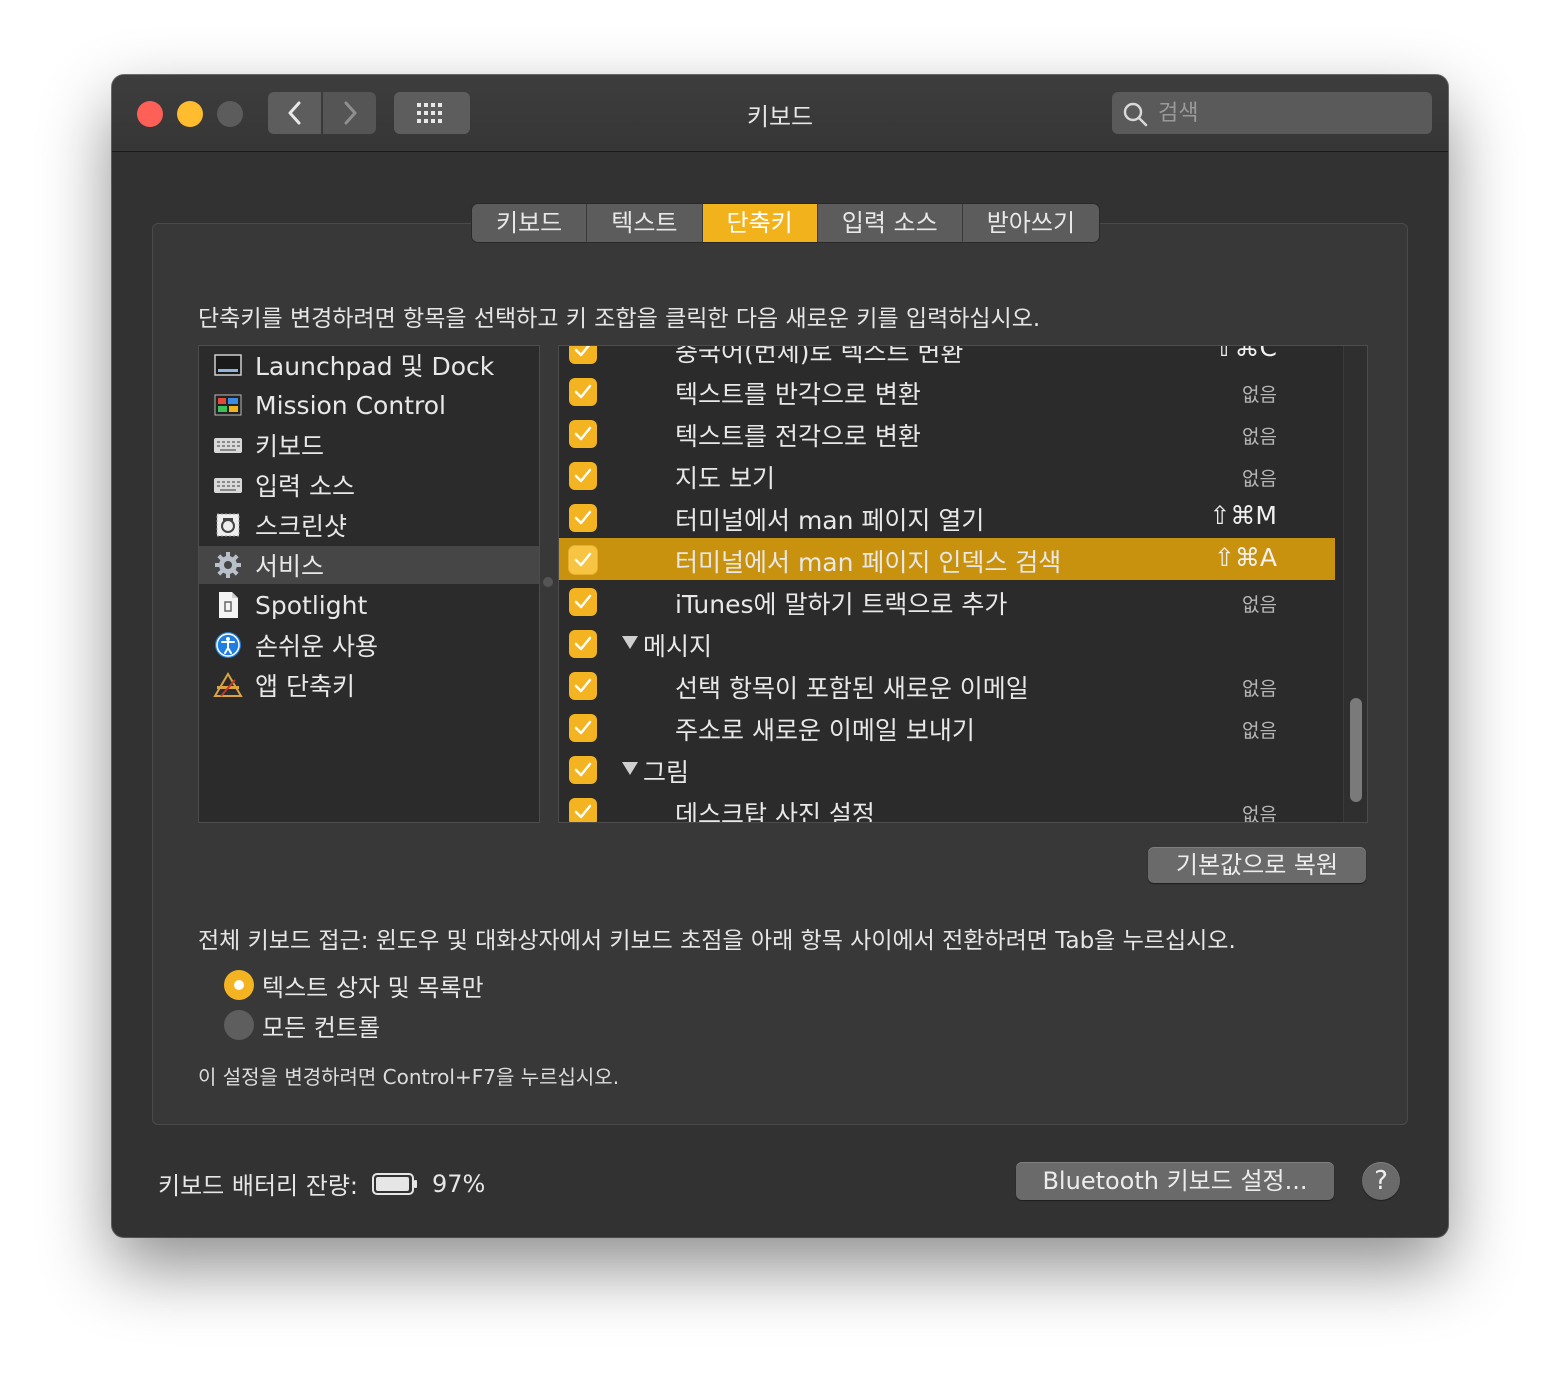  I want to click on tab-shortcuts: 단축키, so click(760, 223).